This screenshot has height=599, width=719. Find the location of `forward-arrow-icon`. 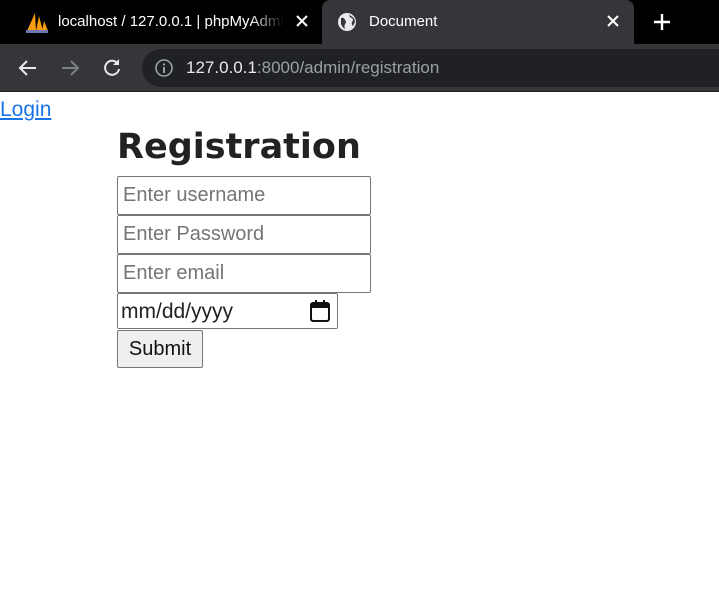

forward-arrow-icon is located at coordinates (70, 68).